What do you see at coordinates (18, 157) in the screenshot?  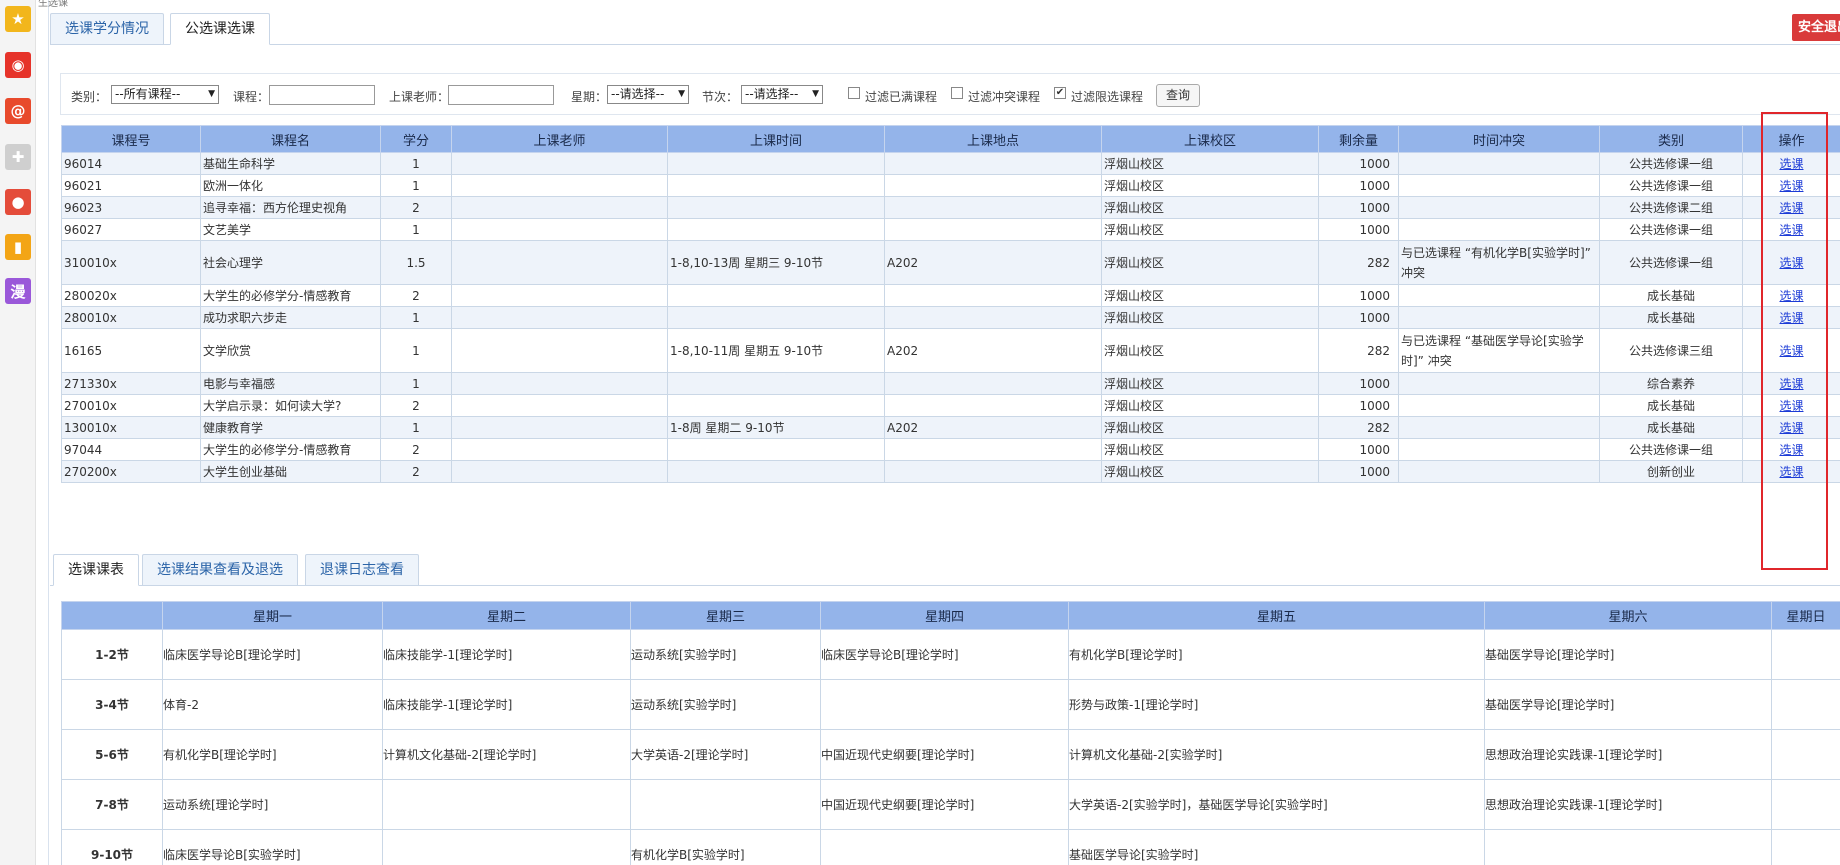 I see `puzzle-icon: ✚` at bounding box center [18, 157].